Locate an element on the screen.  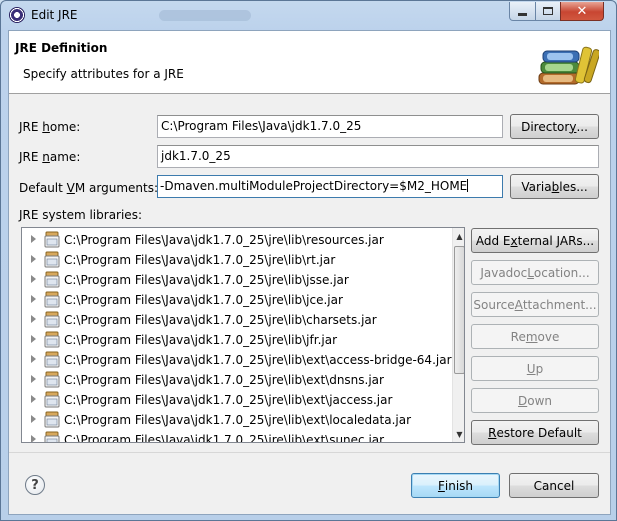
jre-home-input: C:\Program Files\Java\jdk1.7.0_25 is located at coordinates (330, 126).